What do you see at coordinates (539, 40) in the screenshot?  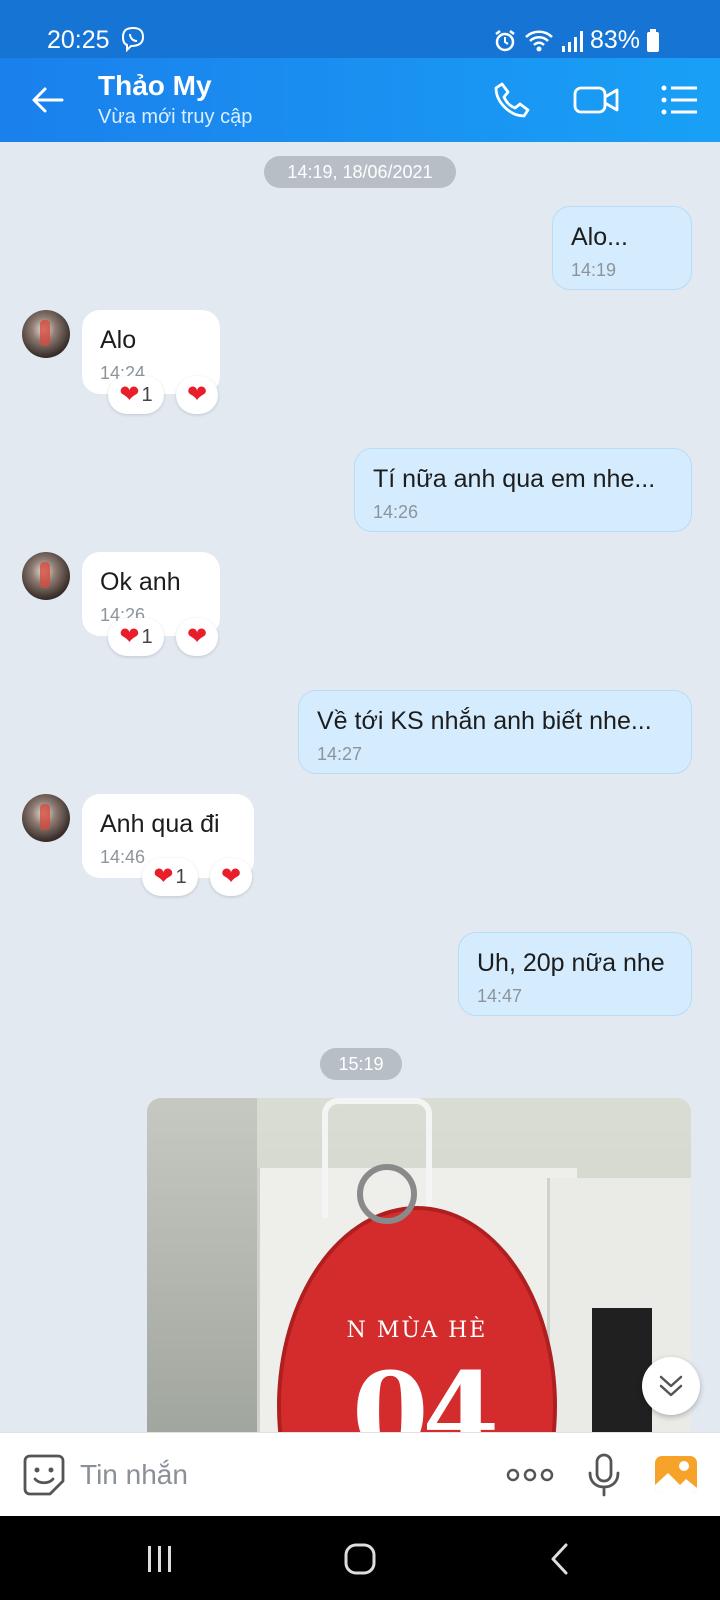 I see `wifi-icon` at bounding box center [539, 40].